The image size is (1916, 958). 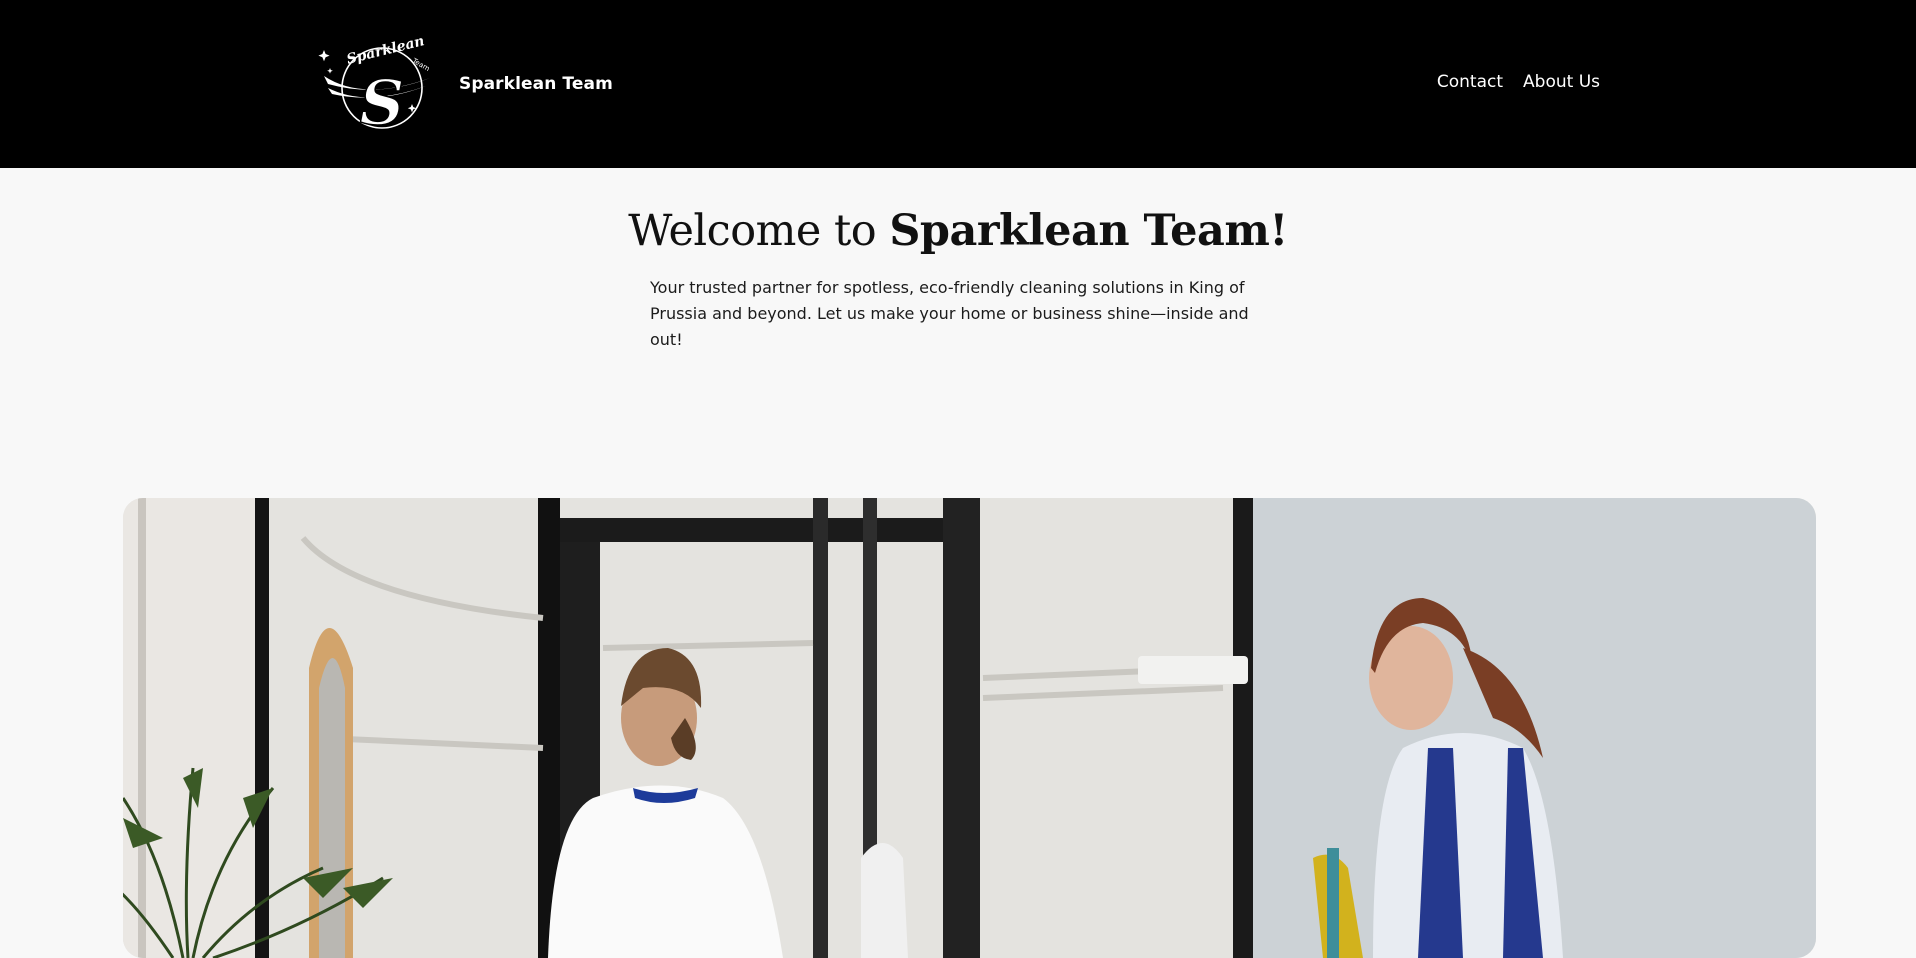 I want to click on hero-title-brand: Sparklean Team!, so click(x=1088, y=231).